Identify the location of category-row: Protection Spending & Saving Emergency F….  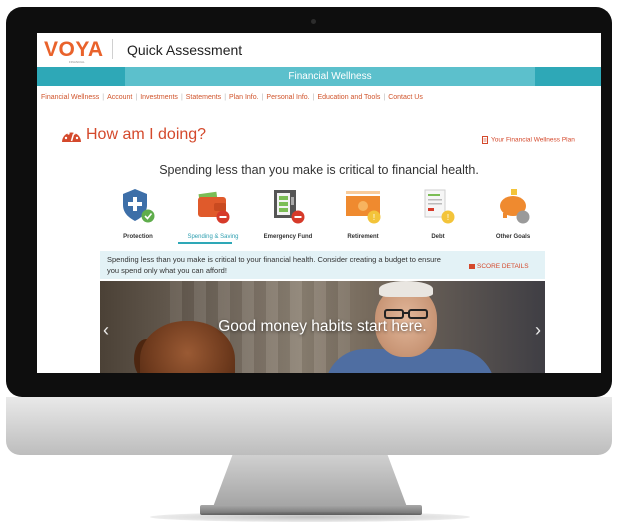
(323, 214).